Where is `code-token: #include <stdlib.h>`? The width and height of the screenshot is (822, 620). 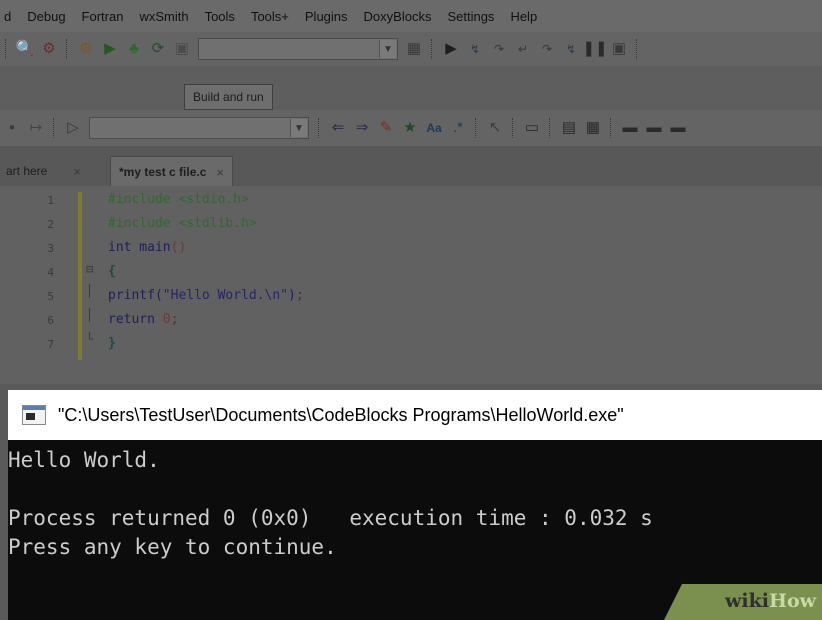
code-token: #include <stdlib.h> is located at coordinates (182, 223).